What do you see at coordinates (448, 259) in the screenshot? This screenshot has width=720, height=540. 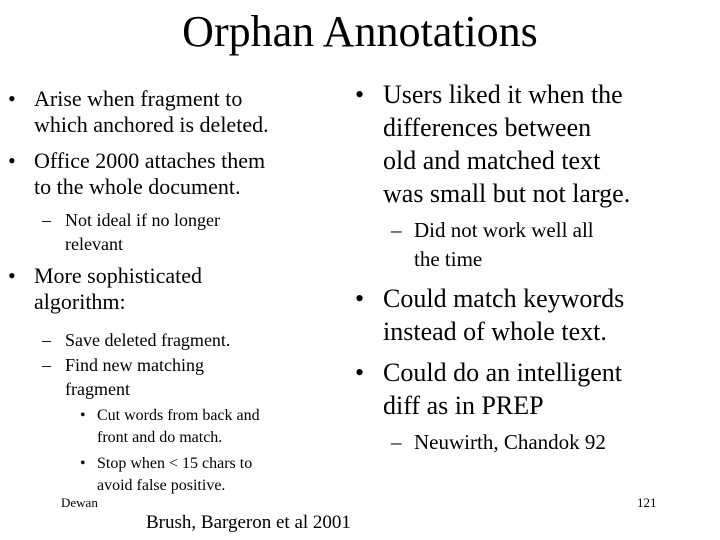 I see `right-sub-1-line-2: the time` at bounding box center [448, 259].